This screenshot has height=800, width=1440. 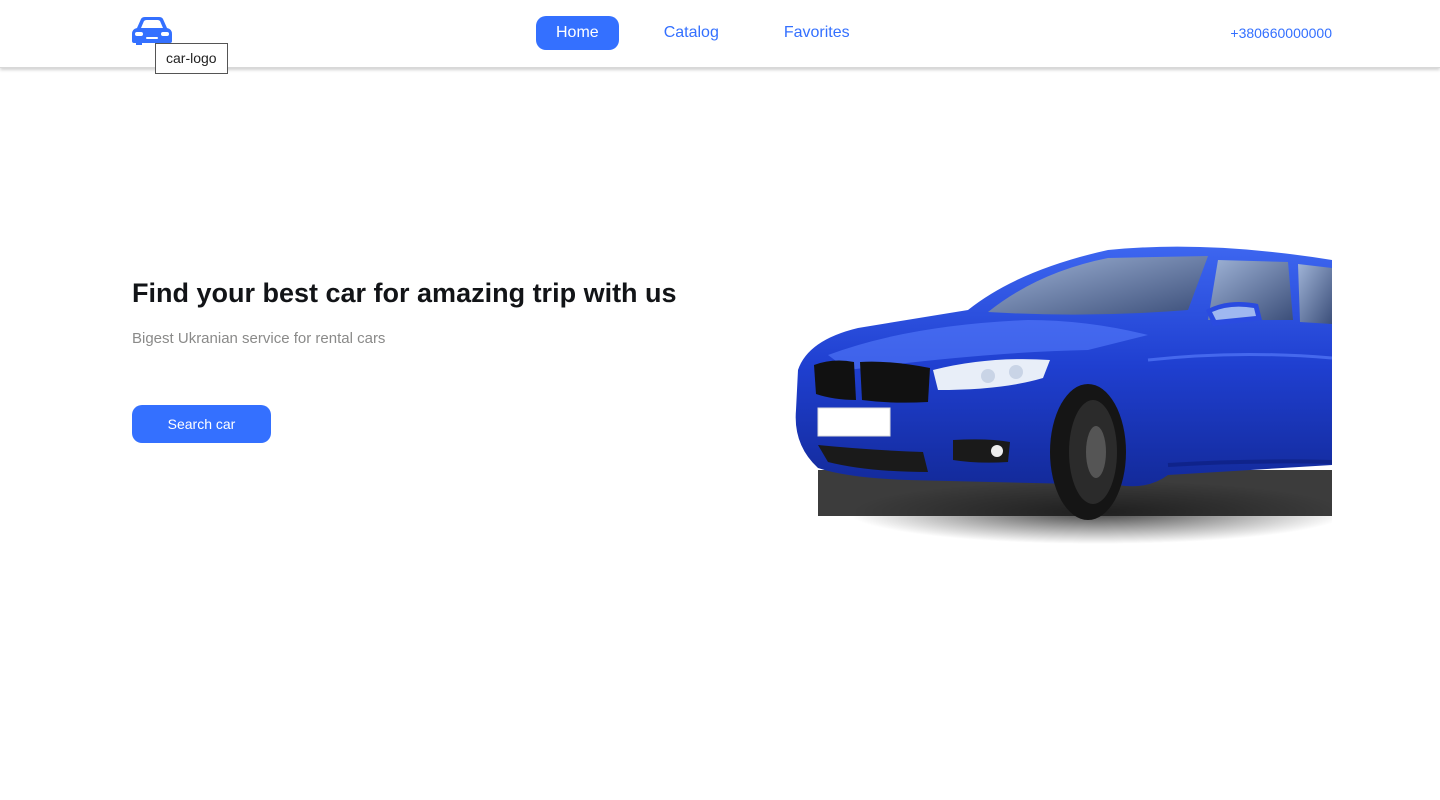 What do you see at coordinates (152, 31) in the screenshot?
I see `car-logo-icon` at bounding box center [152, 31].